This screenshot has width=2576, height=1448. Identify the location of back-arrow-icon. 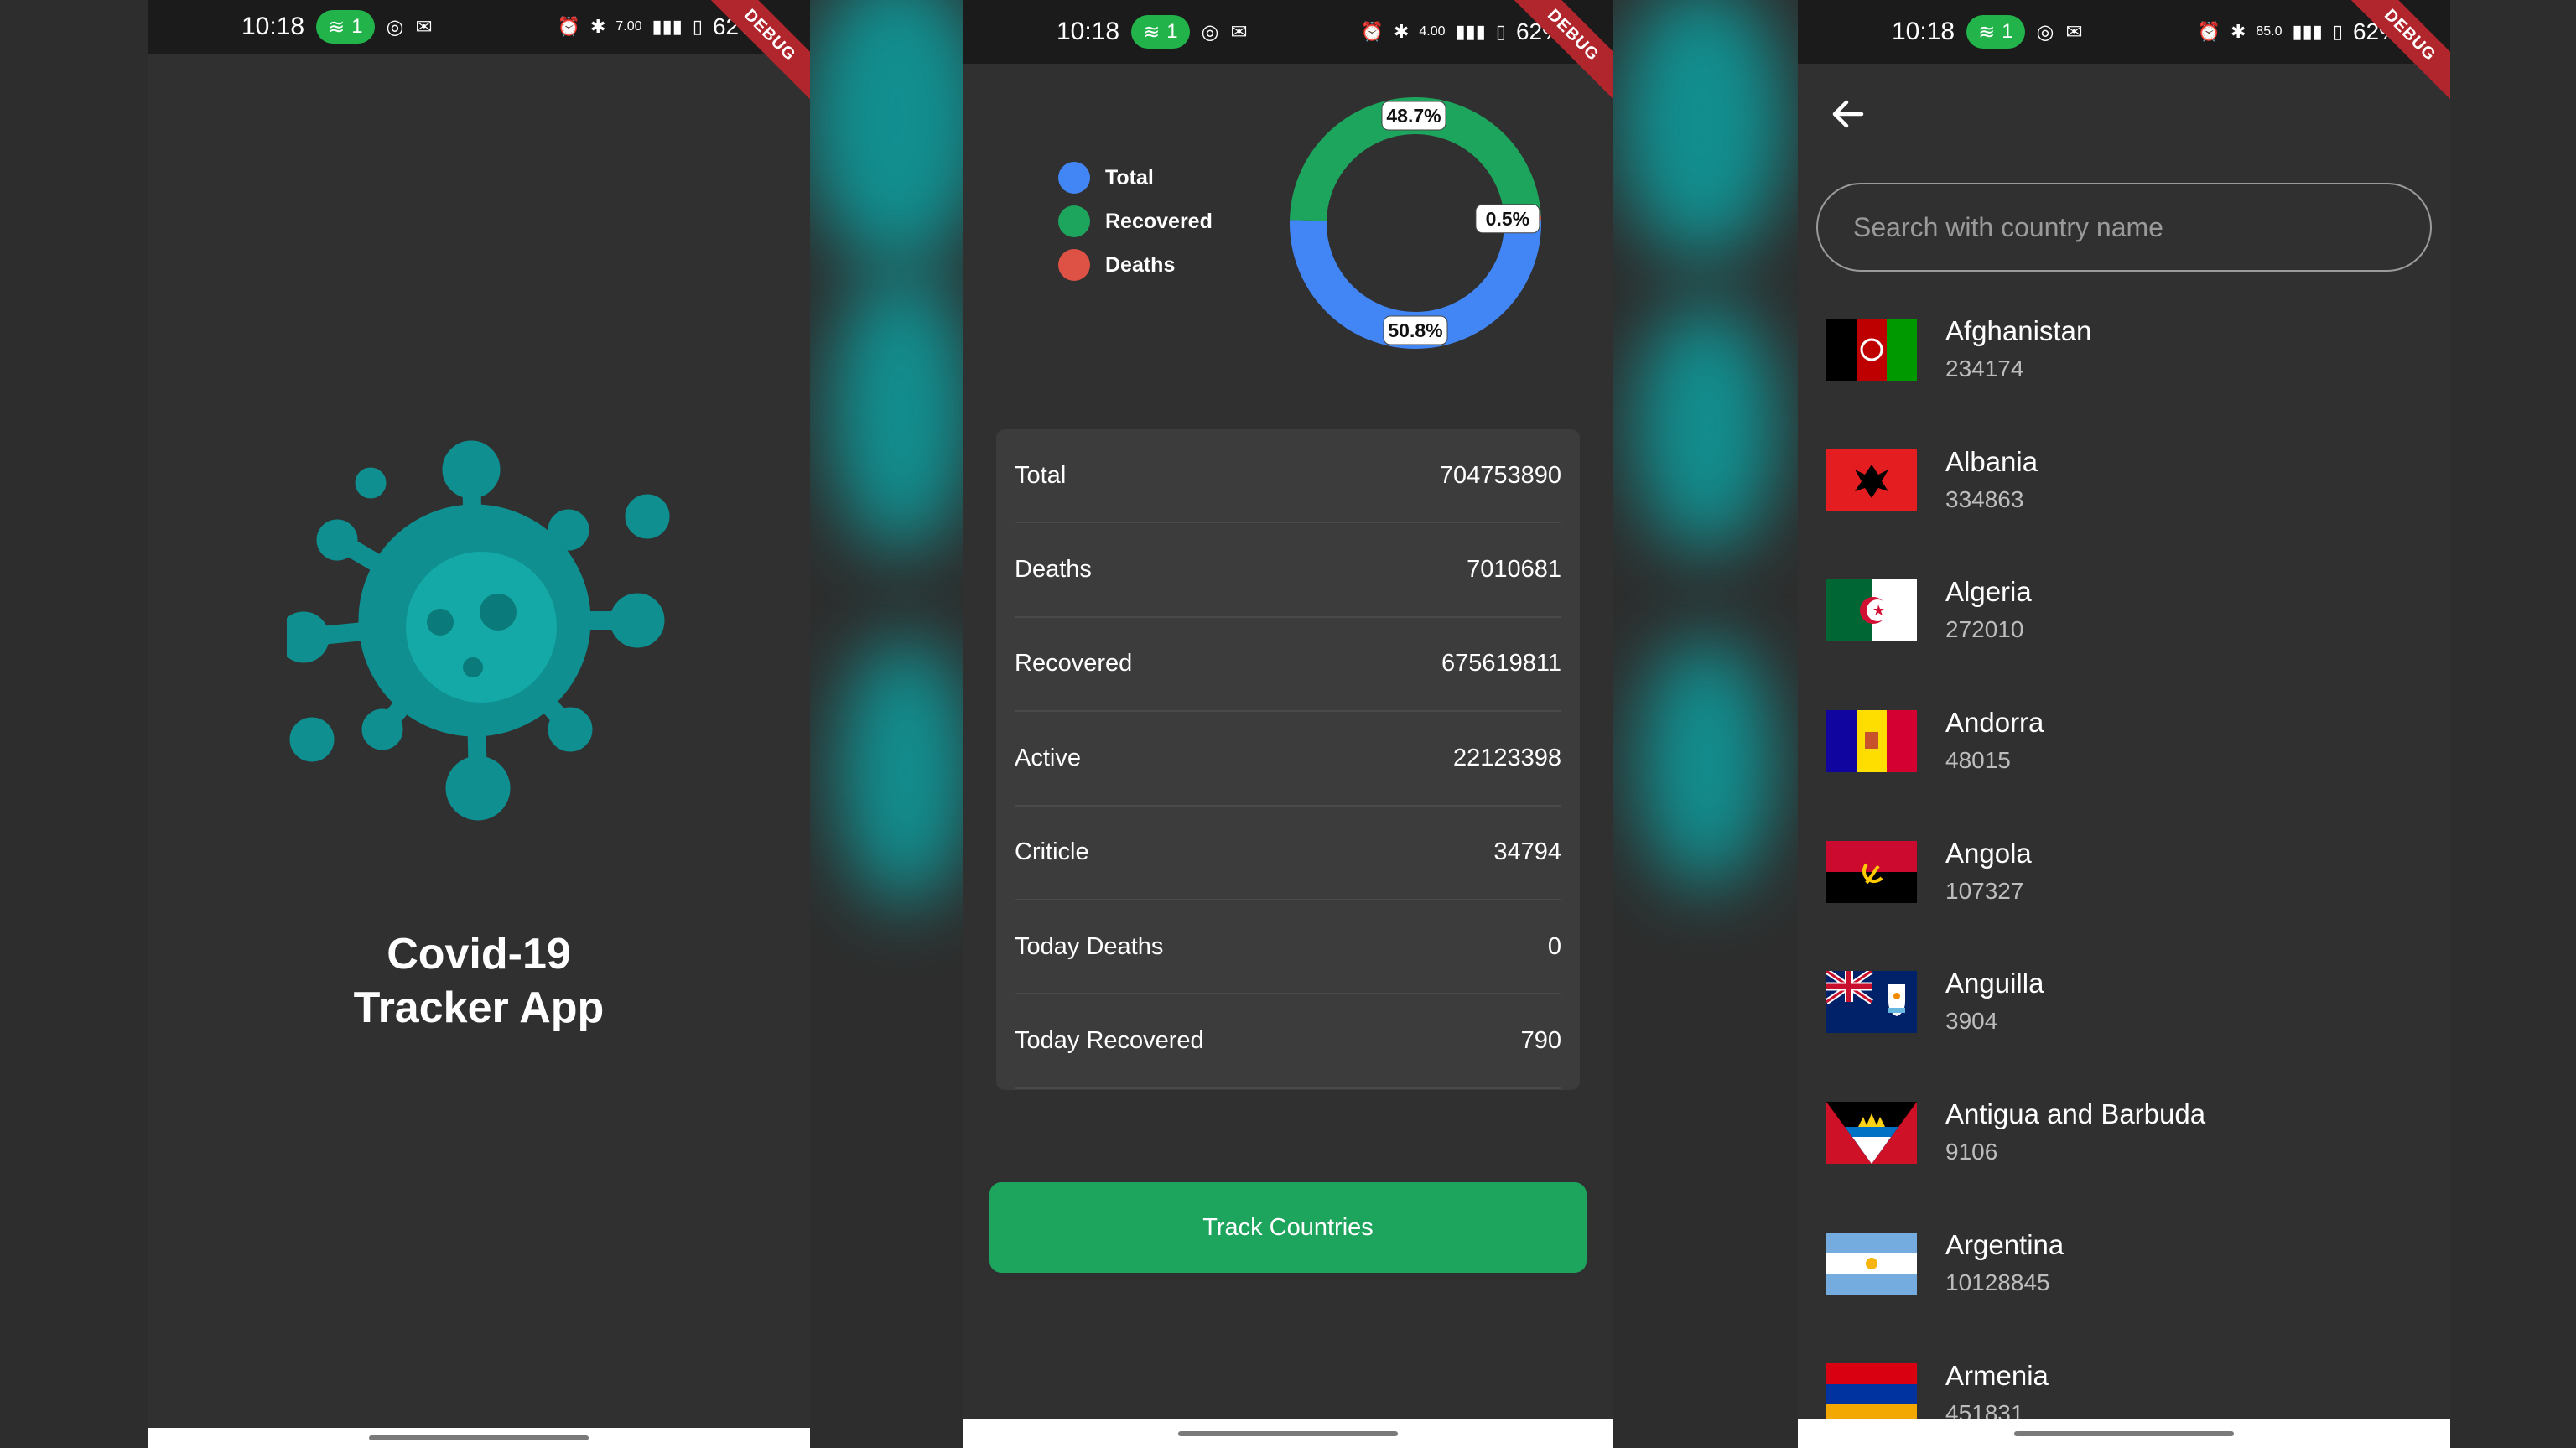
(1848, 114).